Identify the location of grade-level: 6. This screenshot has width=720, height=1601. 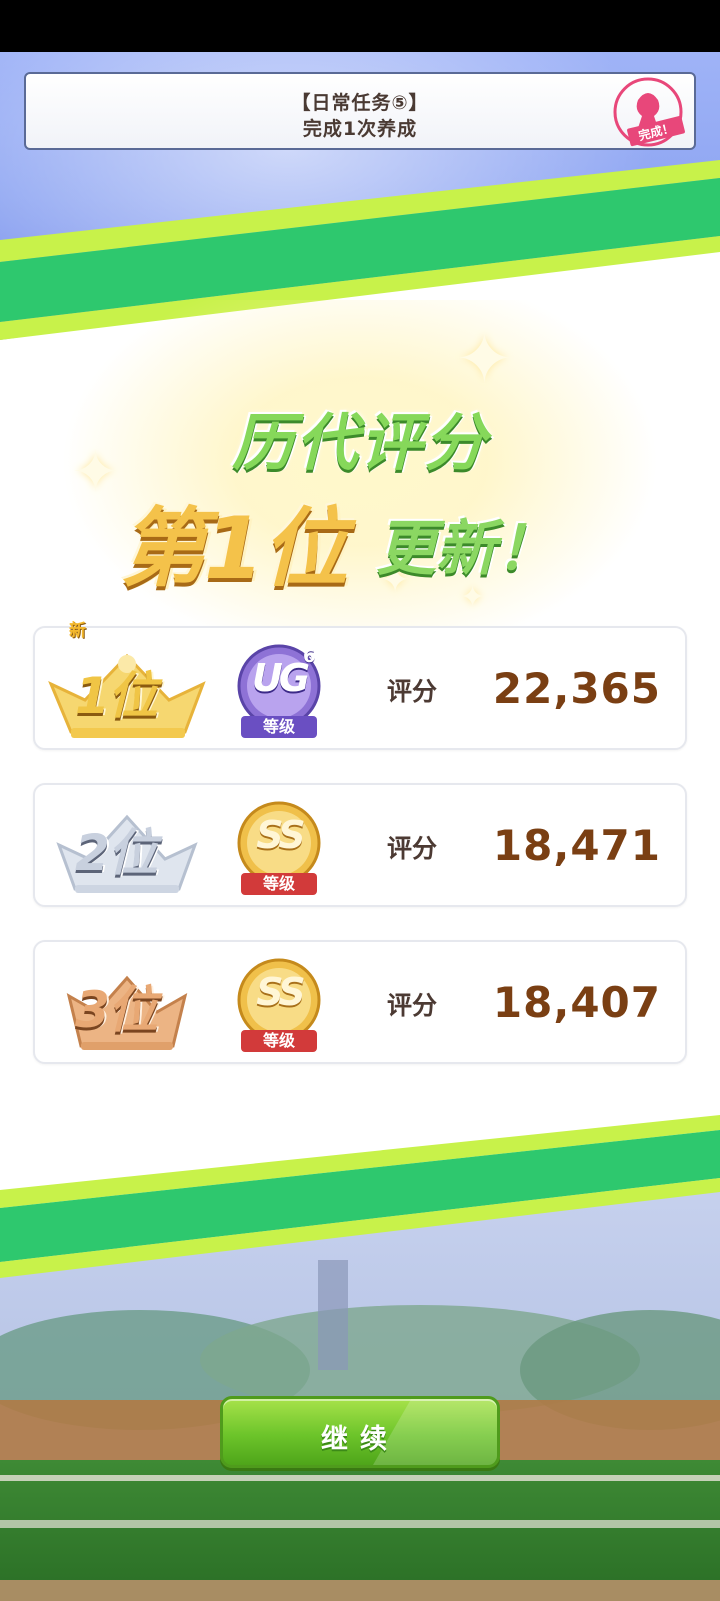
(309, 656).